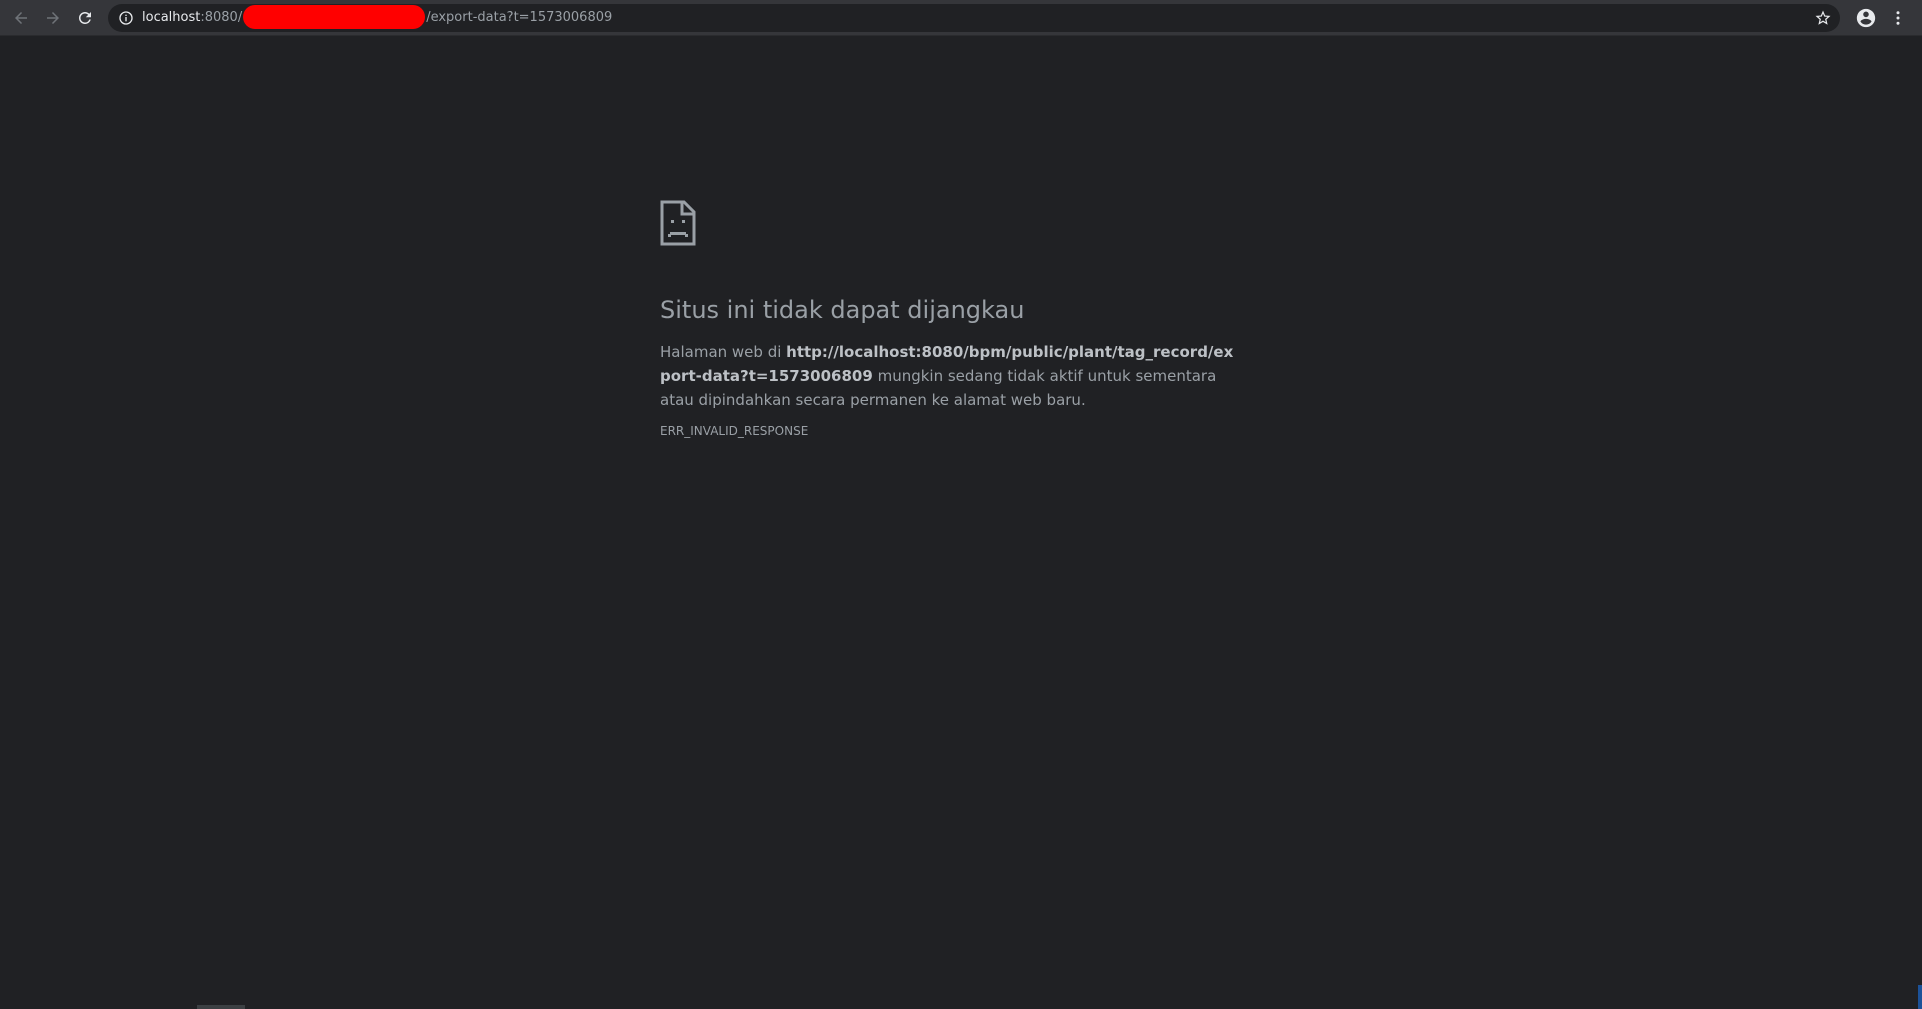 The width and height of the screenshot is (1922, 1009). I want to click on star-icon, so click(1823, 18).